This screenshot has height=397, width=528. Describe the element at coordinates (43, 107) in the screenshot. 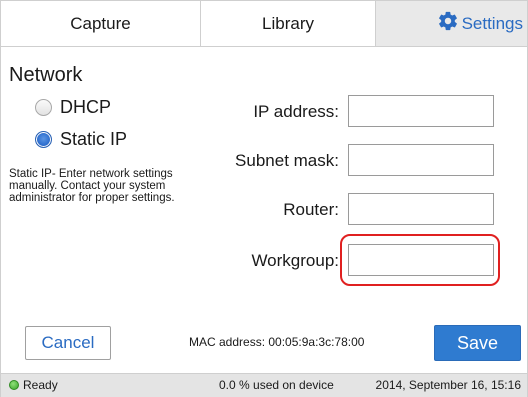

I see `dhcp-radio` at that location.